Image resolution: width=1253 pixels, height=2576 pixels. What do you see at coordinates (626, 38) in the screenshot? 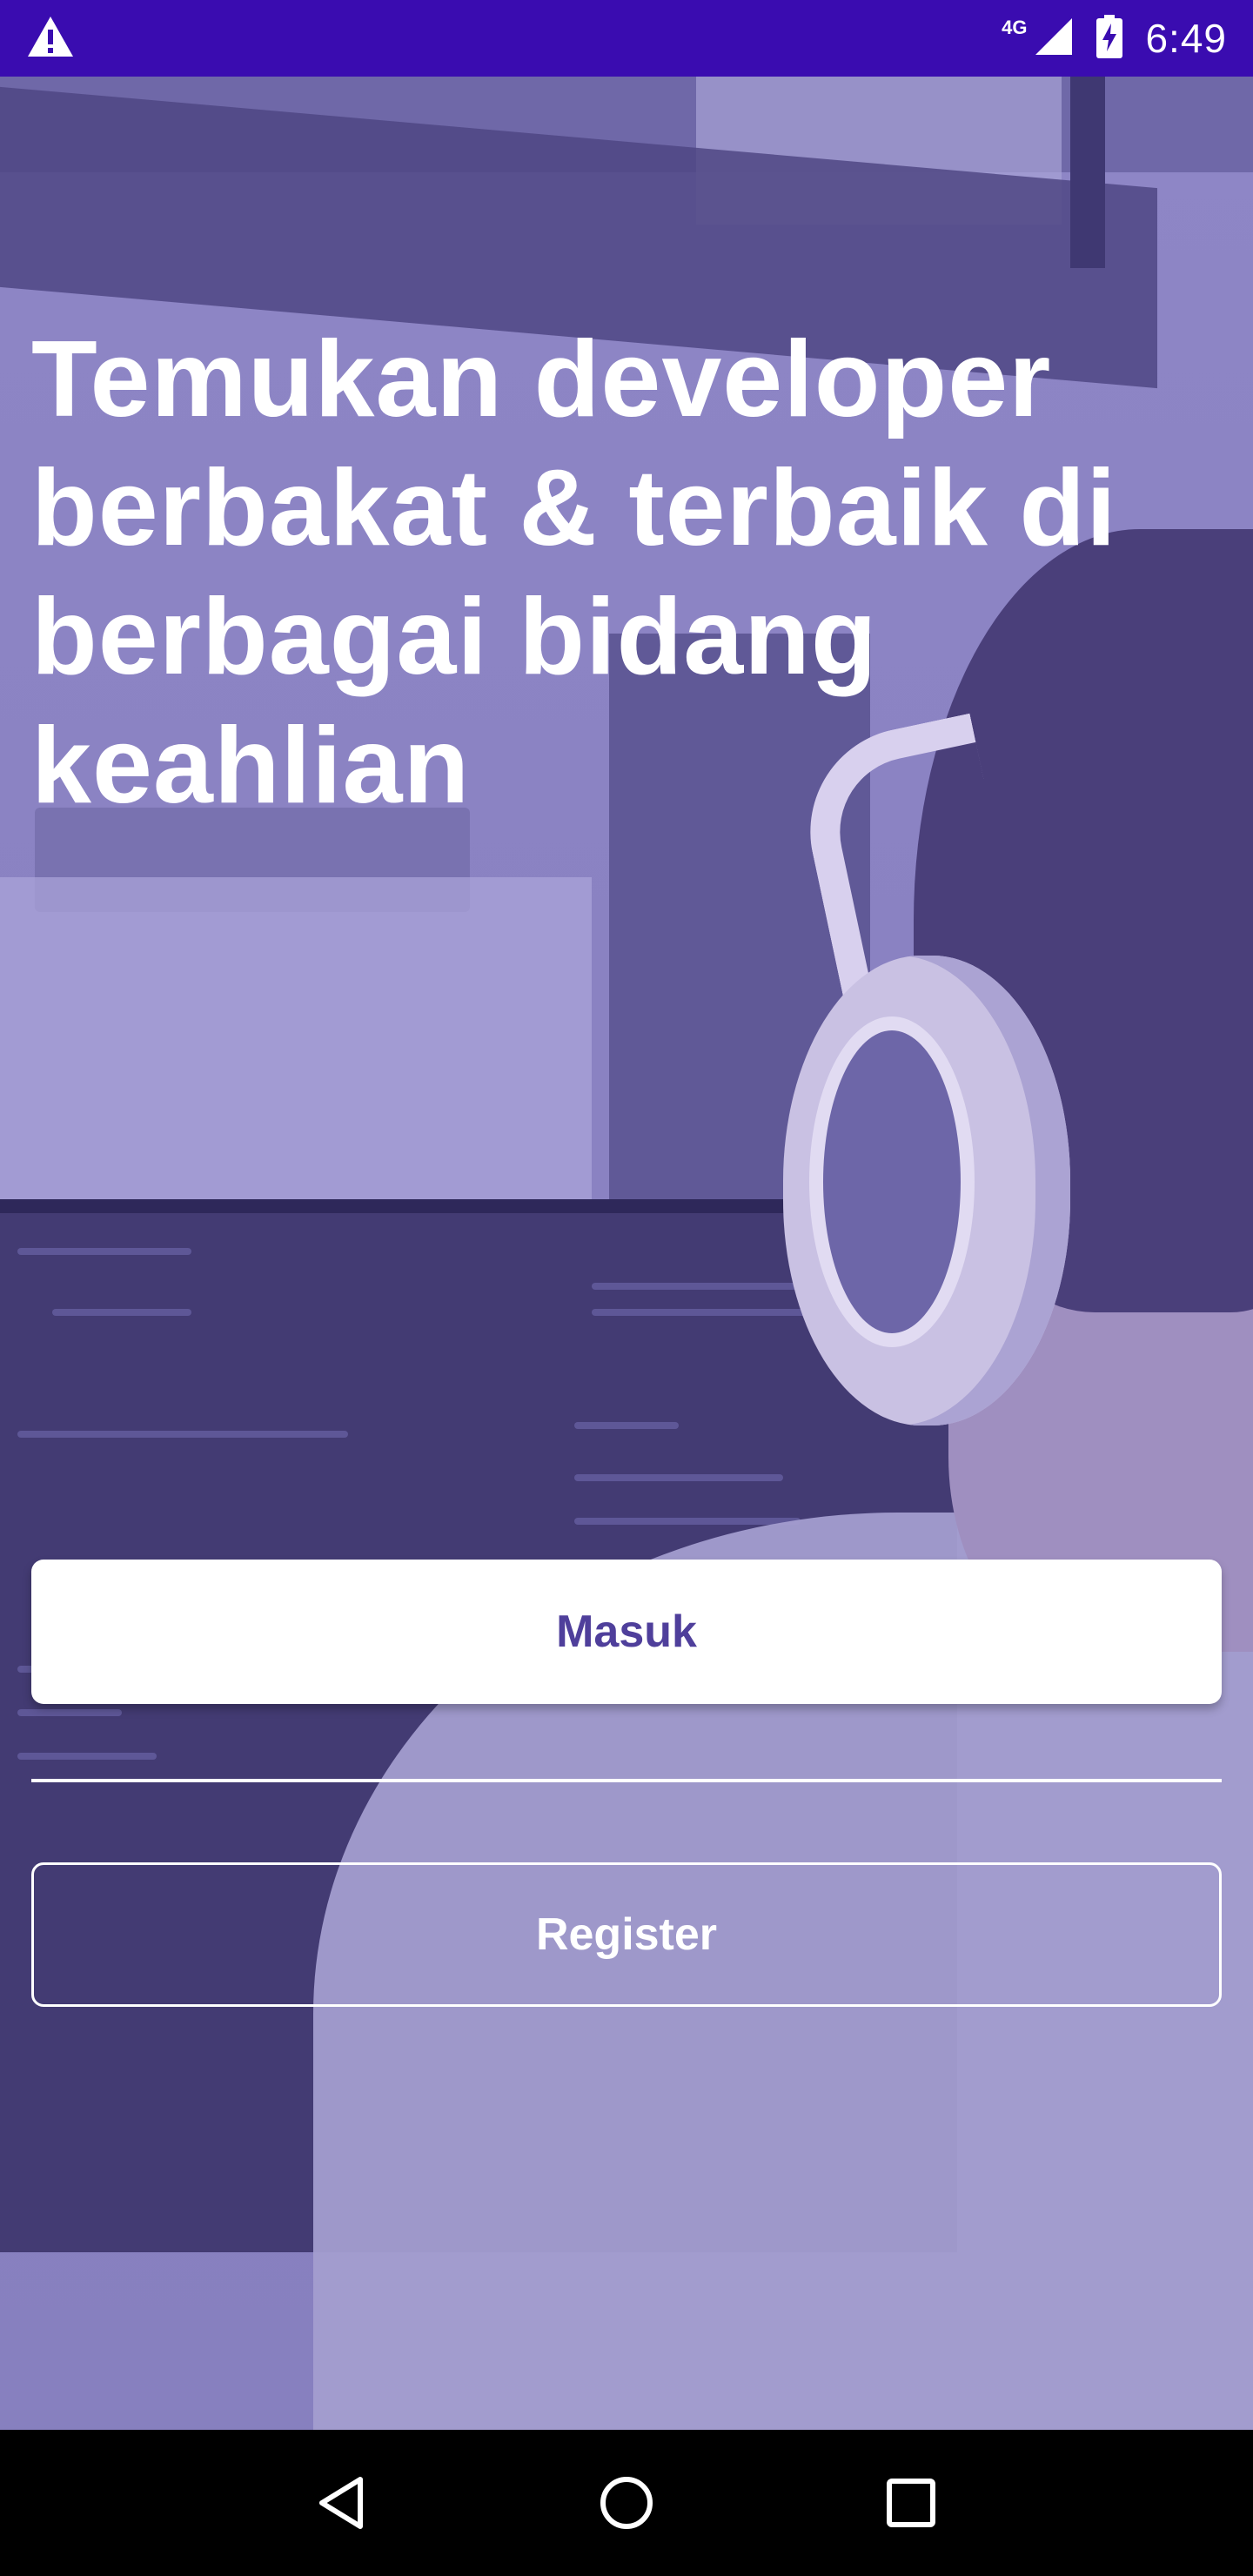
I see `status-bar: 4G 6:49` at bounding box center [626, 38].